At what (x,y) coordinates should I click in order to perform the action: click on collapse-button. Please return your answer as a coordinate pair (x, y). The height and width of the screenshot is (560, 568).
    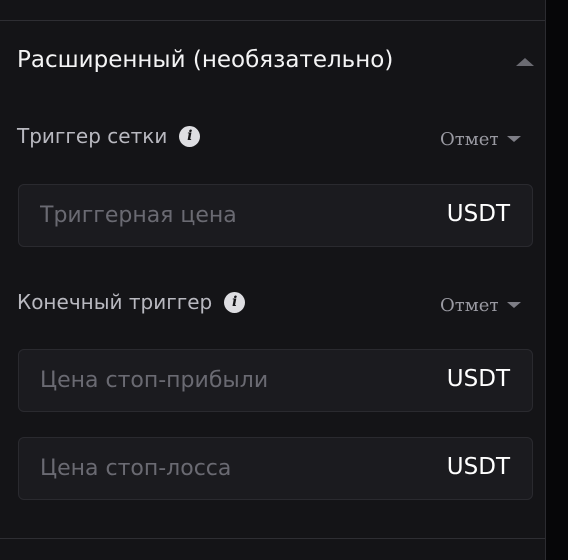
    Looking at the image, I should click on (525, 63).